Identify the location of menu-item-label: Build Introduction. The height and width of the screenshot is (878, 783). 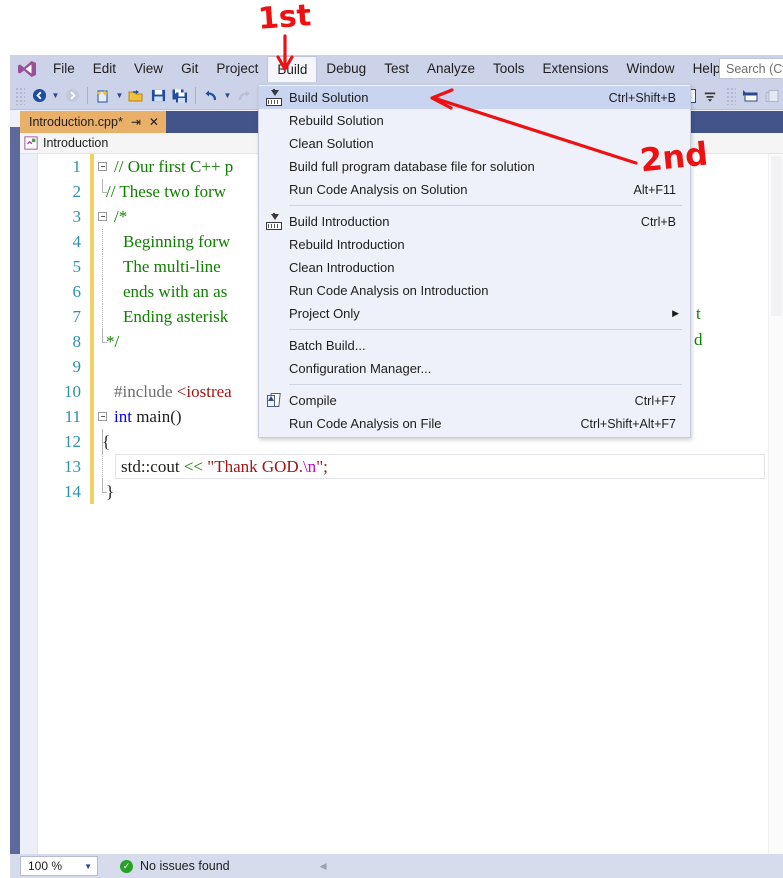
(339, 221).